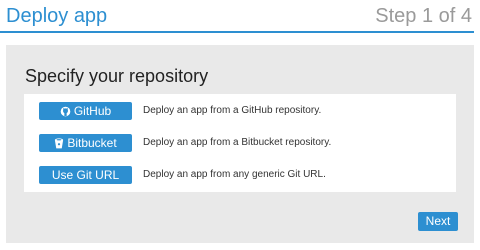 The image size is (480, 250). Describe the element at coordinates (117, 76) in the screenshot. I see `section-title: Specify your repository` at that location.